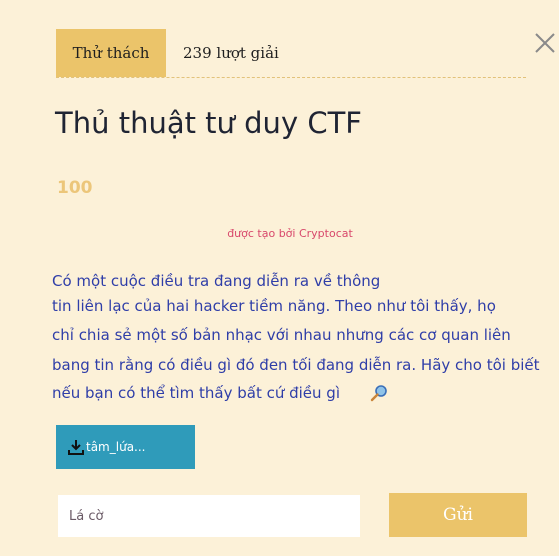 The height and width of the screenshot is (556, 559). I want to click on tab-solves: 239 lượt giải, so click(231, 53).